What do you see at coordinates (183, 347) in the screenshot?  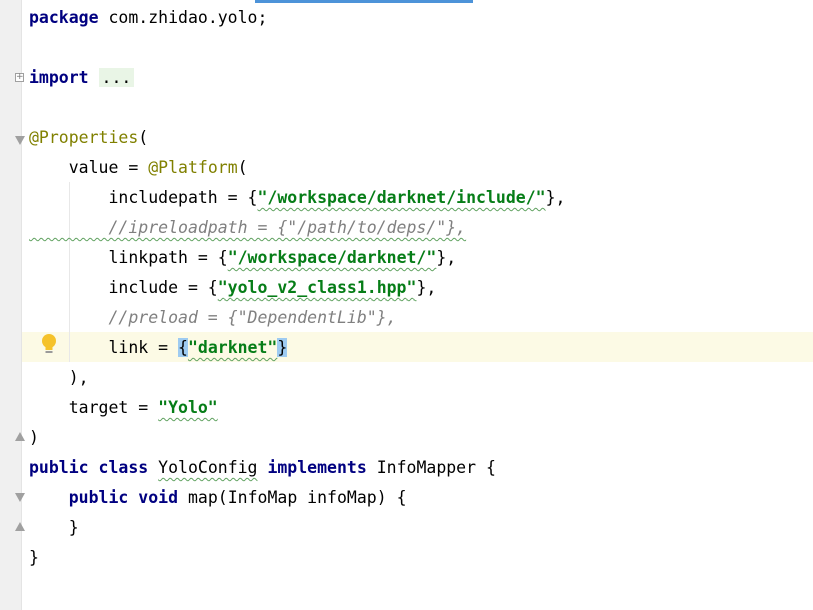 I see `code-token: {` at bounding box center [183, 347].